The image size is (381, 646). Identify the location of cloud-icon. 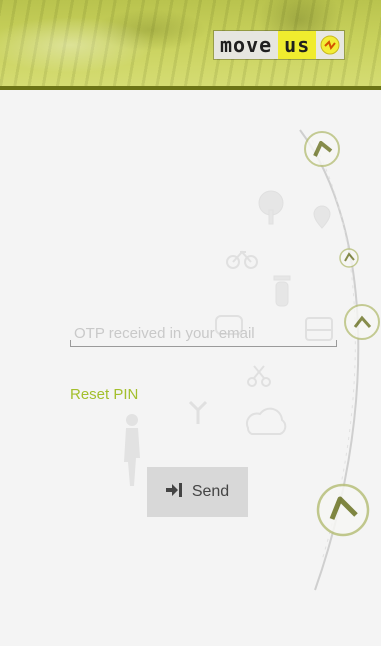
(266, 421).